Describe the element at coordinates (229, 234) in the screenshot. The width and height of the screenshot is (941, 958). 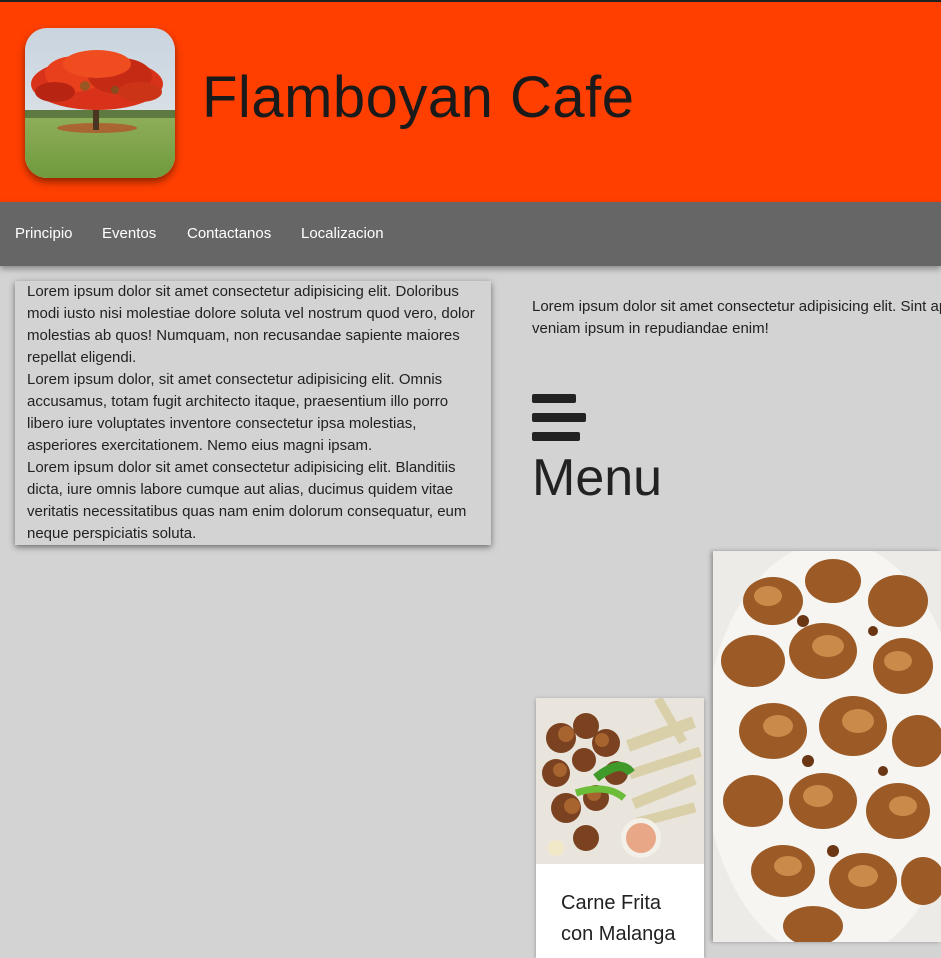
I see `nav-item-contactanos: Contactanos` at that location.